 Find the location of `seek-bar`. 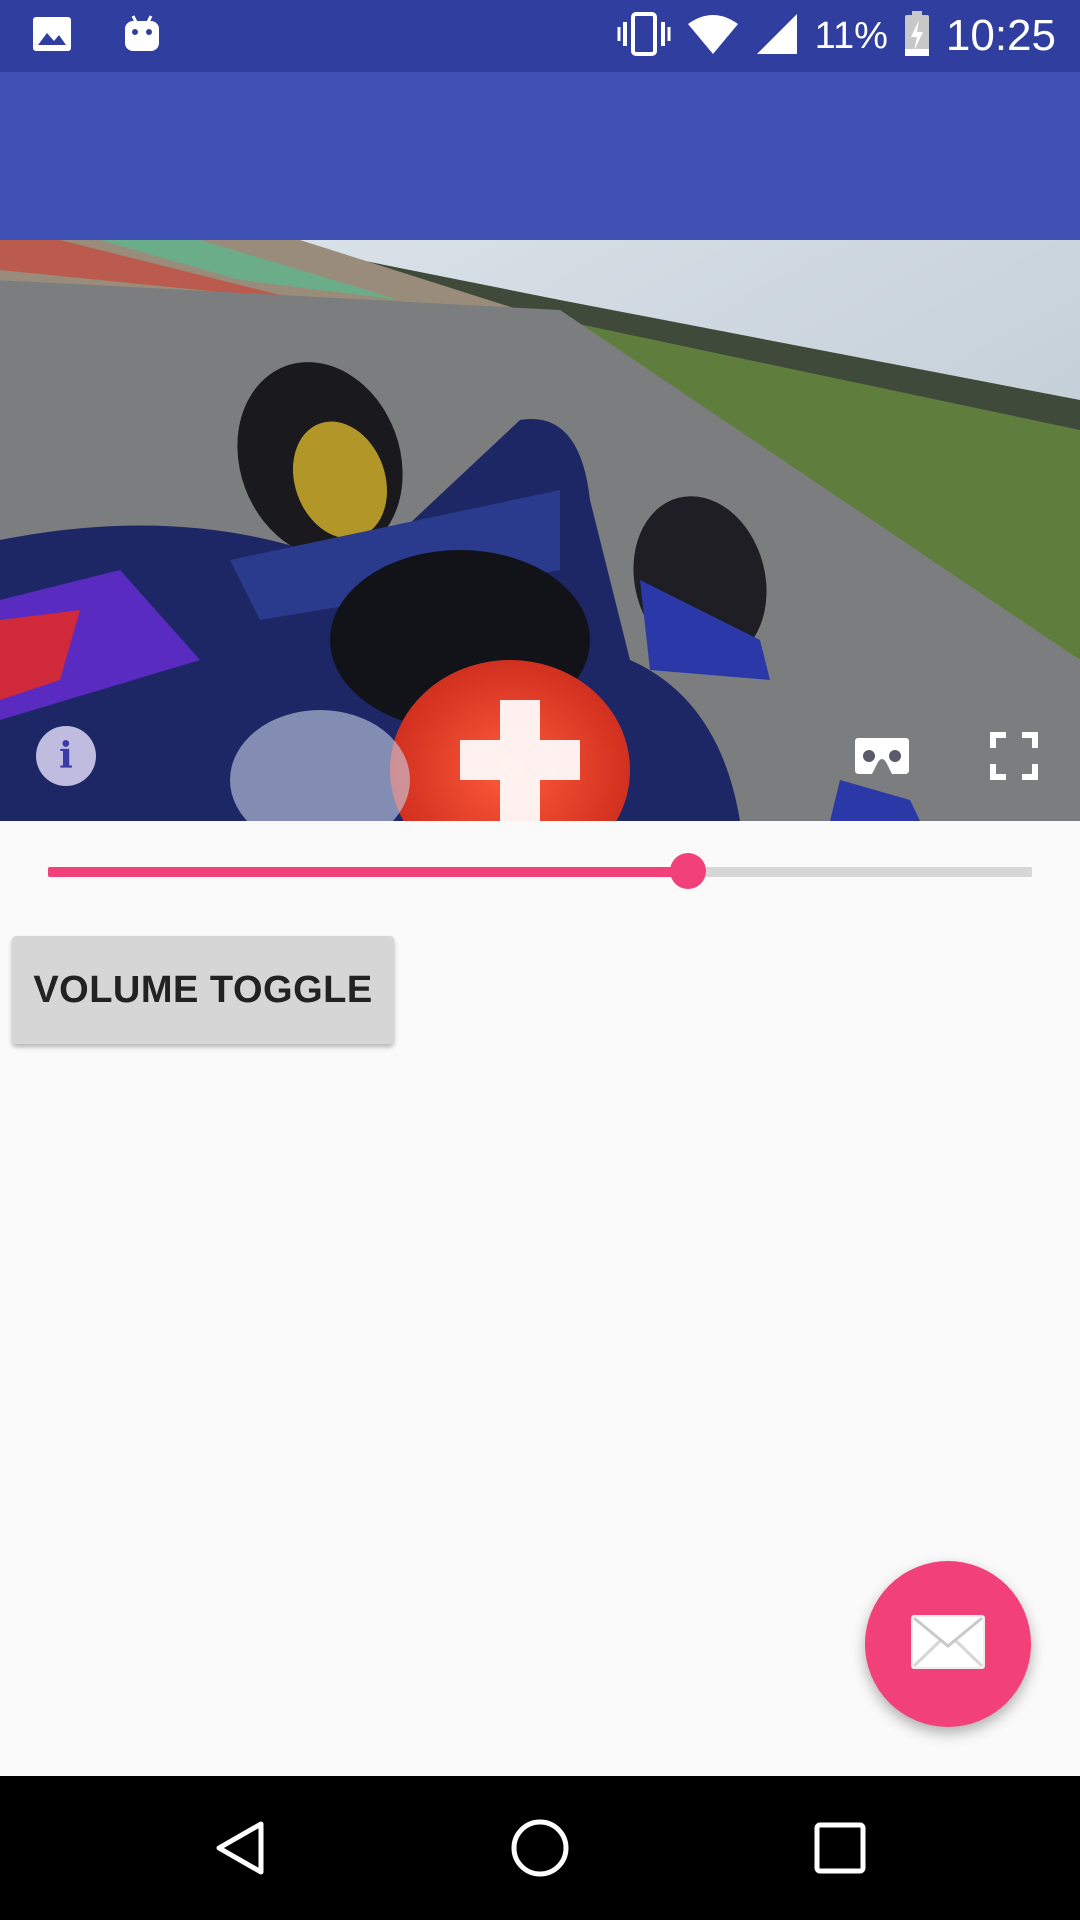

seek-bar is located at coordinates (540, 871).